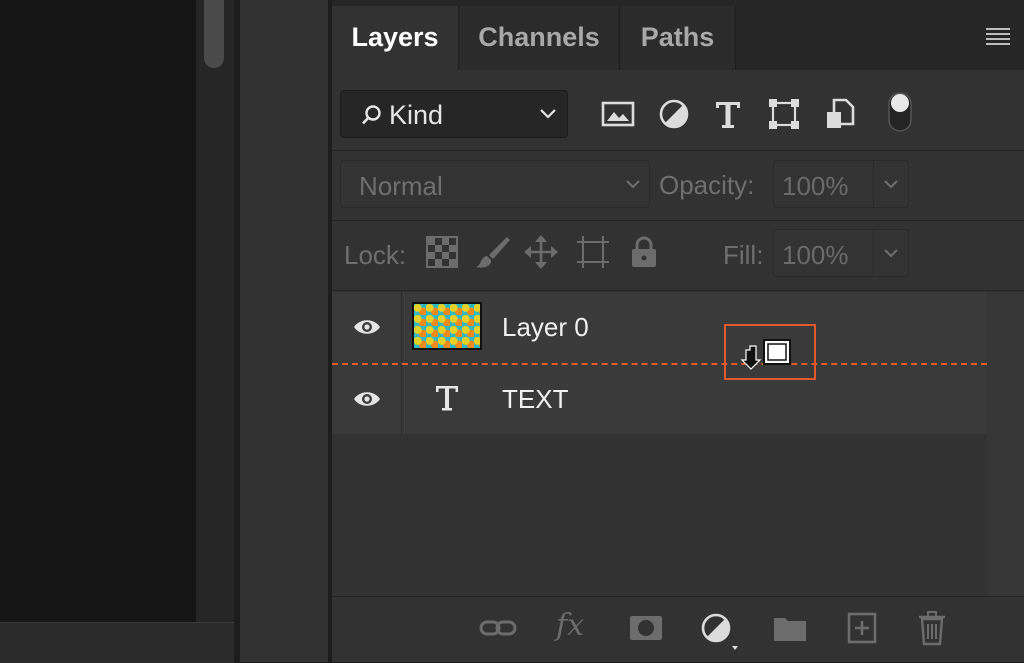 This screenshot has height=663, width=1024. What do you see at coordinates (454, 114) in the screenshot?
I see `filter-kind-select: Kind` at bounding box center [454, 114].